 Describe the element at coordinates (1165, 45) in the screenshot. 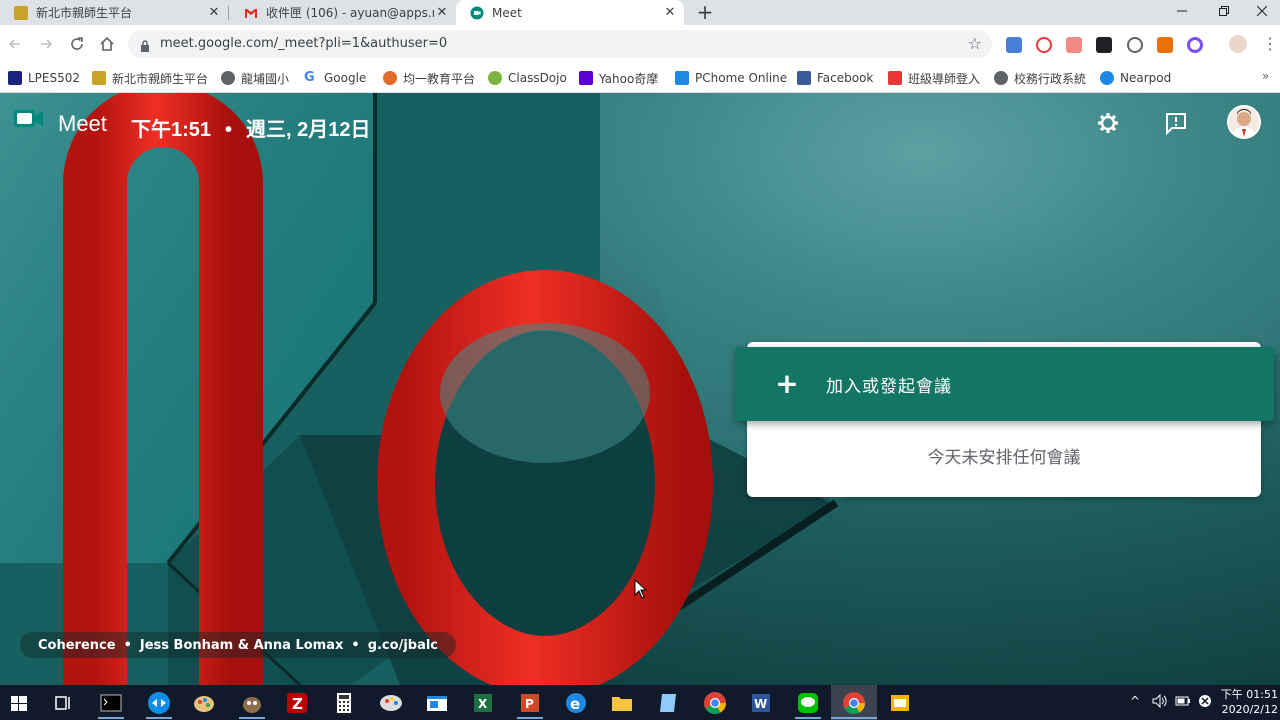

I see `office-extension-icon` at that location.